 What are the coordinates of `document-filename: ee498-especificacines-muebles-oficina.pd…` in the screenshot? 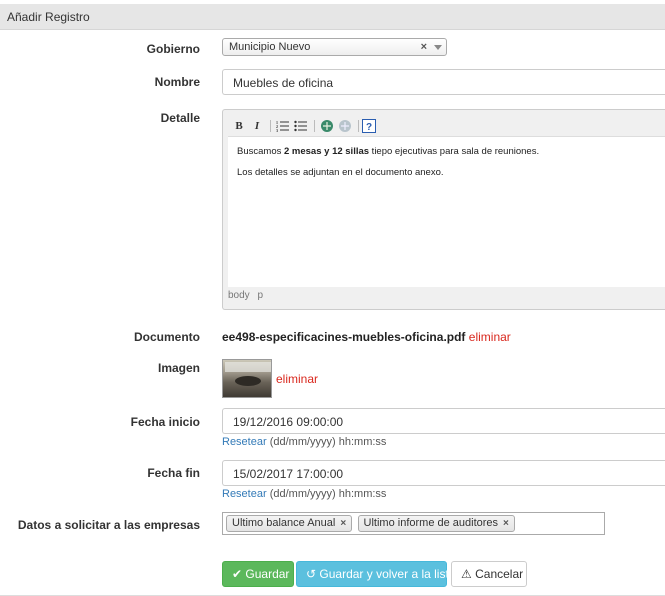 It's located at (343, 337).